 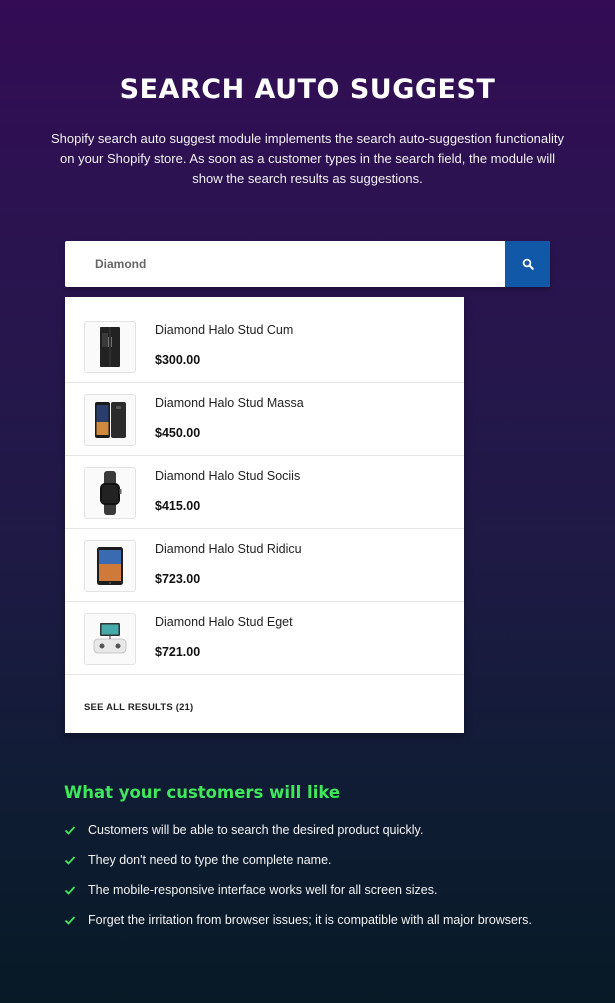 What do you see at coordinates (178, 579) in the screenshot?
I see `product-price: $723.00` at bounding box center [178, 579].